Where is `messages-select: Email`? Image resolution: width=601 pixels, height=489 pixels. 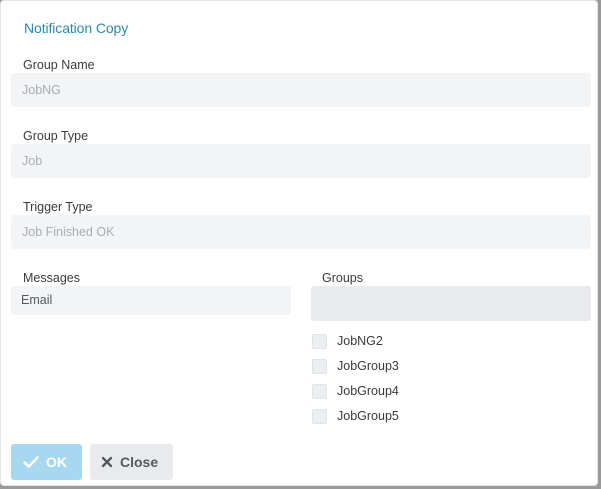
messages-select: Email is located at coordinates (151, 300).